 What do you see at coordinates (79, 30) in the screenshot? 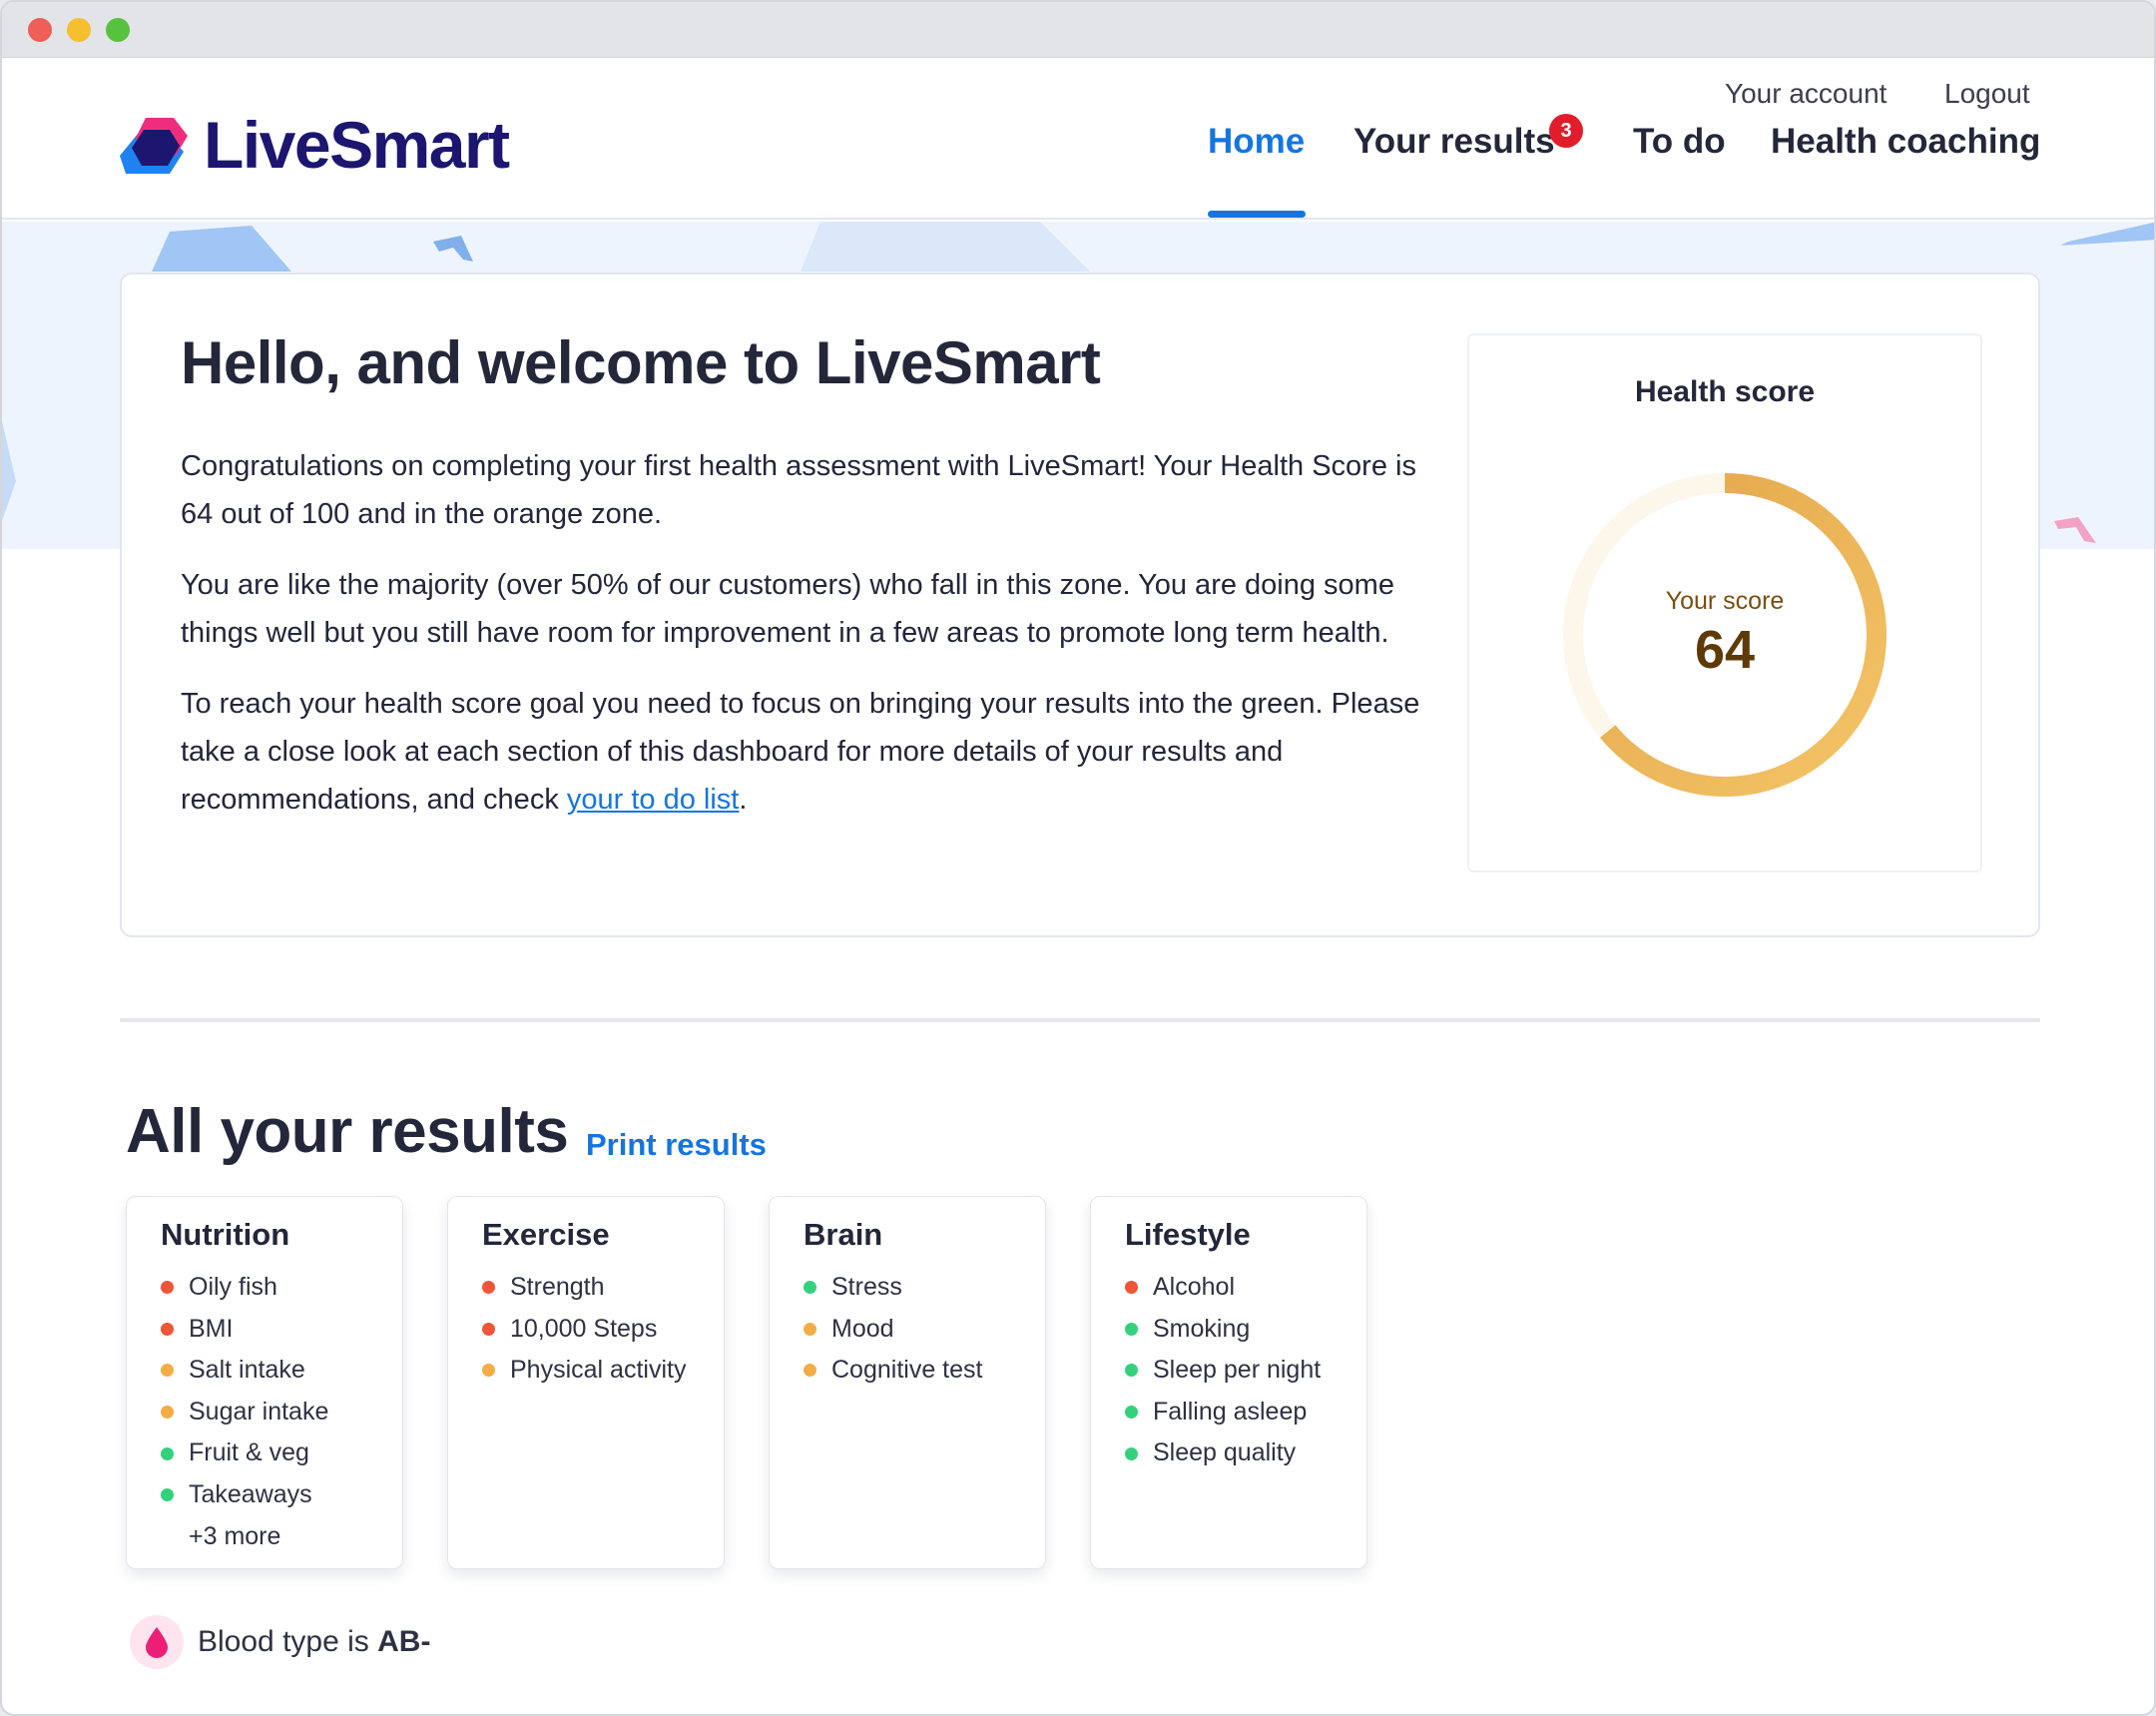
I see `minimize-window-button` at bounding box center [79, 30].